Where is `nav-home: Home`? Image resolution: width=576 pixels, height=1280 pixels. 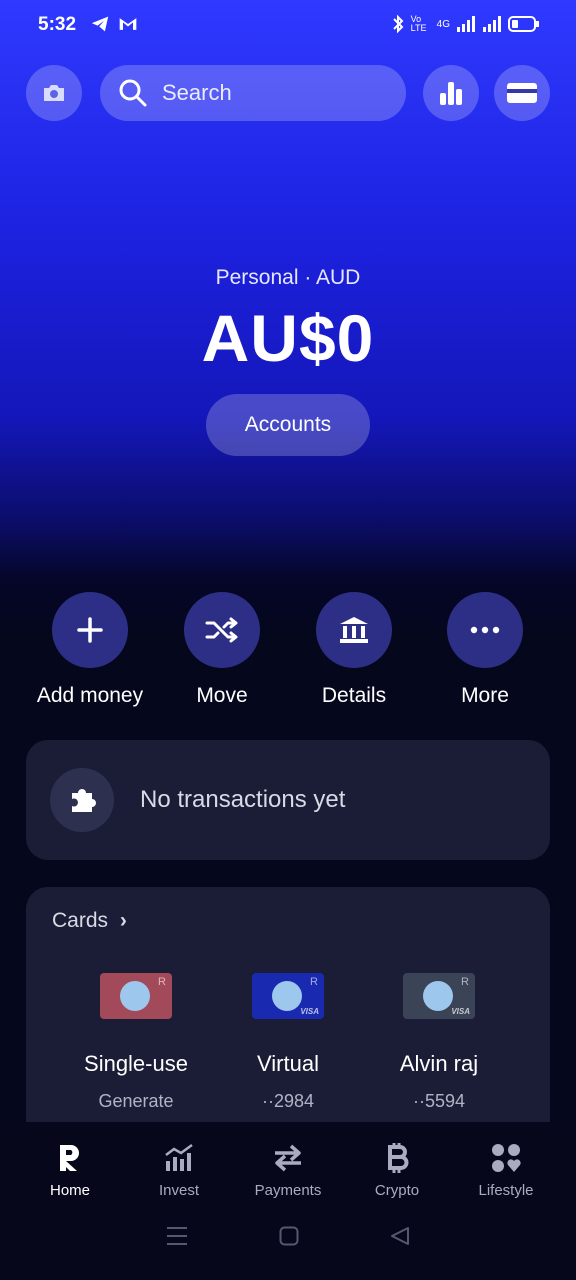 nav-home: Home is located at coordinates (70, 1169).